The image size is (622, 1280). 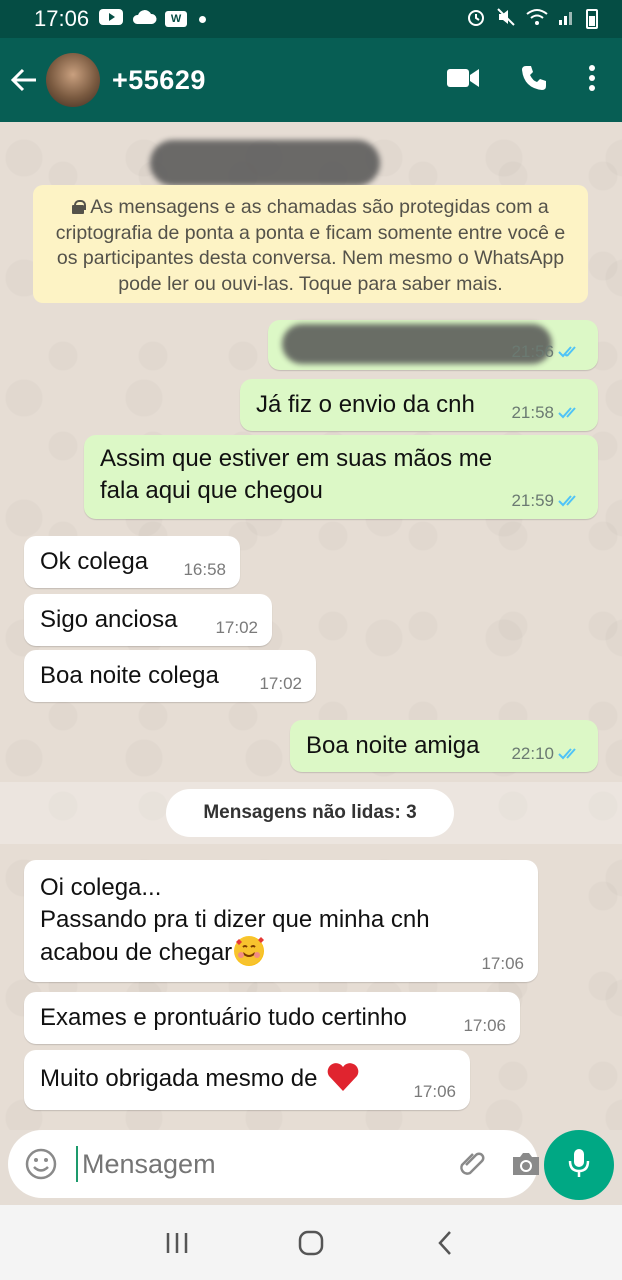 I want to click on unread-messages-label: Mensagens não lidas: 3, so click(x=310, y=813).